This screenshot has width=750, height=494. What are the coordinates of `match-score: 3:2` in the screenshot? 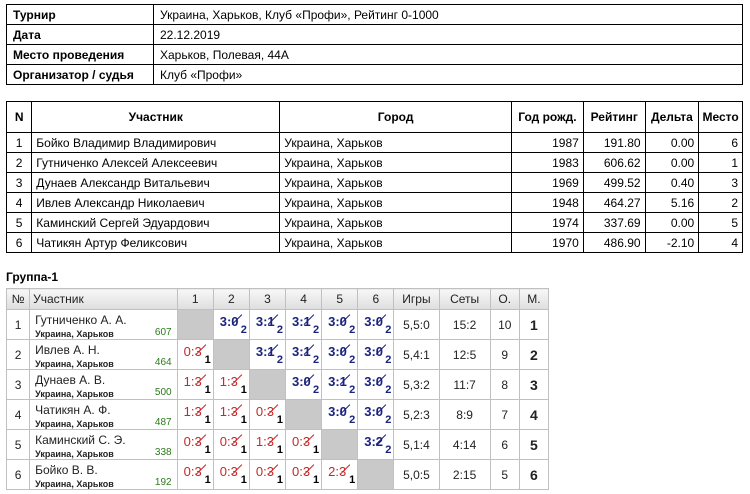 It's located at (374, 441).